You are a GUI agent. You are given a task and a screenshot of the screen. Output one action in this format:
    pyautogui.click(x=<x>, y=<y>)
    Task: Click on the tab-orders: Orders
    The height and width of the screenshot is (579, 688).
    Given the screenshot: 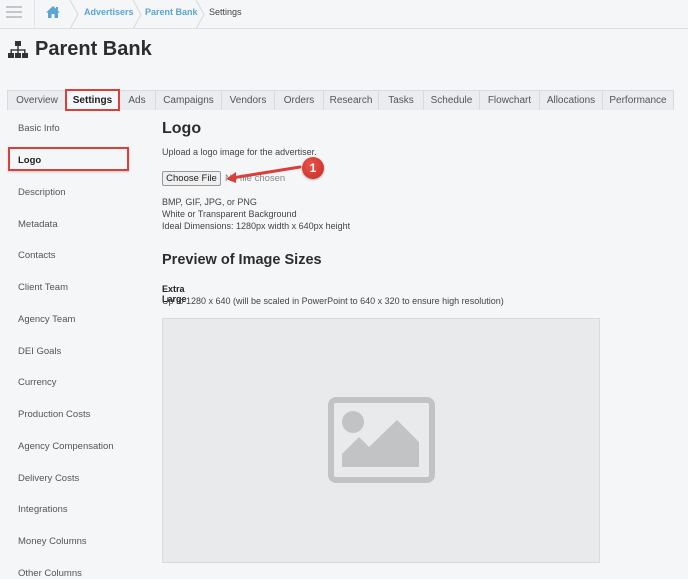 What is the action you would take?
    pyautogui.click(x=299, y=100)
    